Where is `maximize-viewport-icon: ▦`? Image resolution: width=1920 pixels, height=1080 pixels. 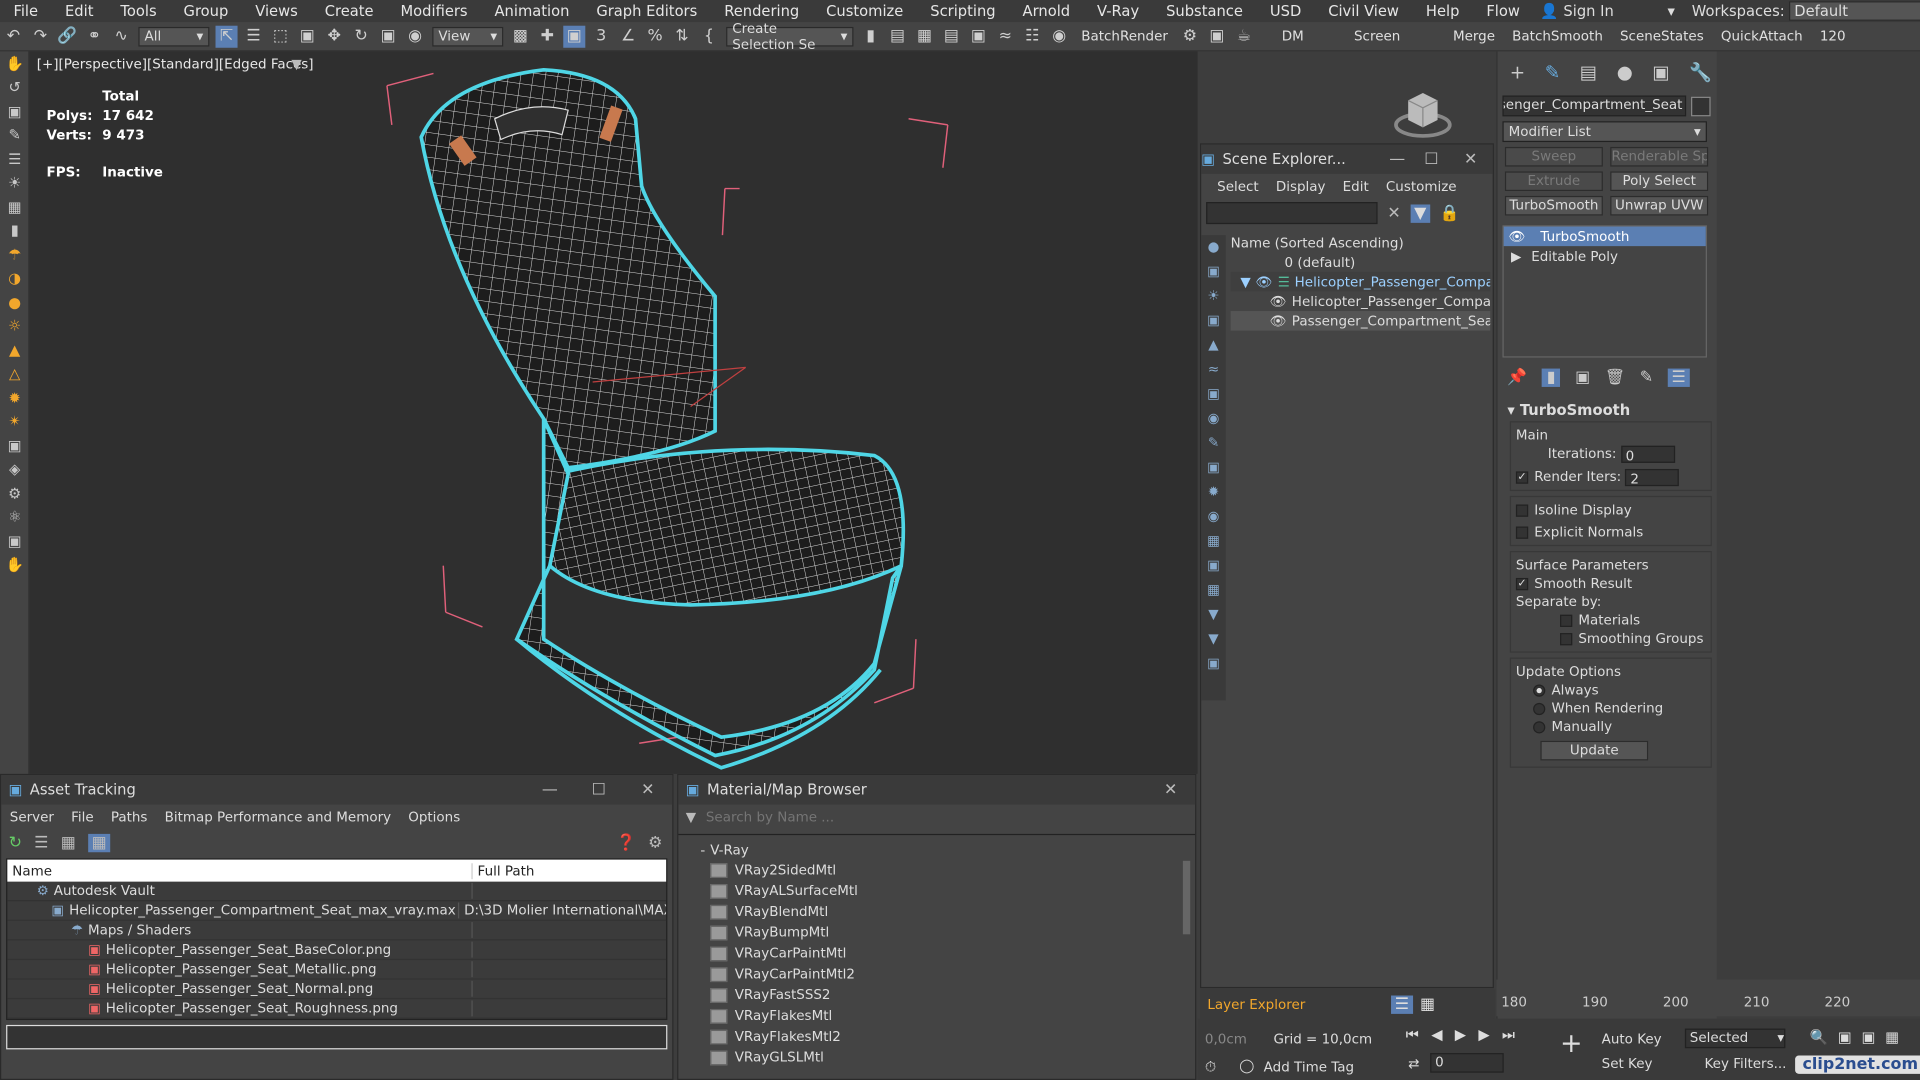
maximize-viewport-icon: ▦ is located at coordinates (1892, 1037).